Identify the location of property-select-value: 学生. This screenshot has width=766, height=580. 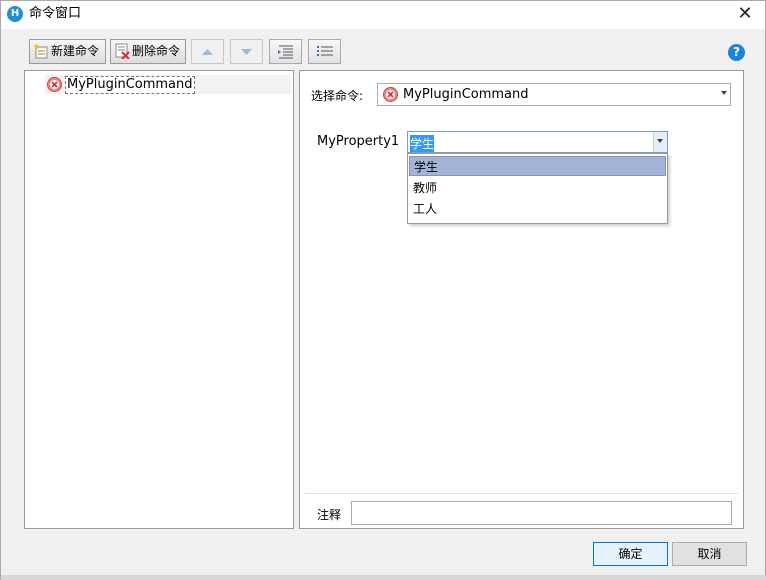
(422, 143).